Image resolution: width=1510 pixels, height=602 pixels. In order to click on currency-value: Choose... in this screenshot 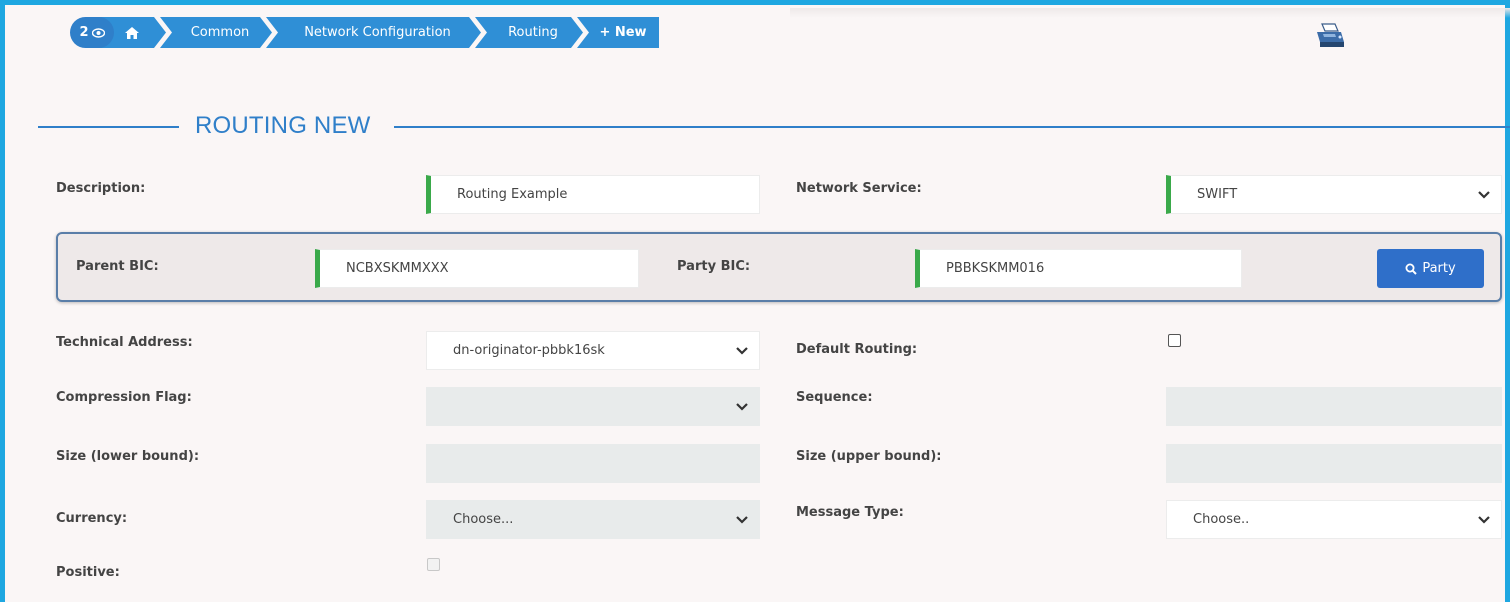, I will do `click(483, 519)`.